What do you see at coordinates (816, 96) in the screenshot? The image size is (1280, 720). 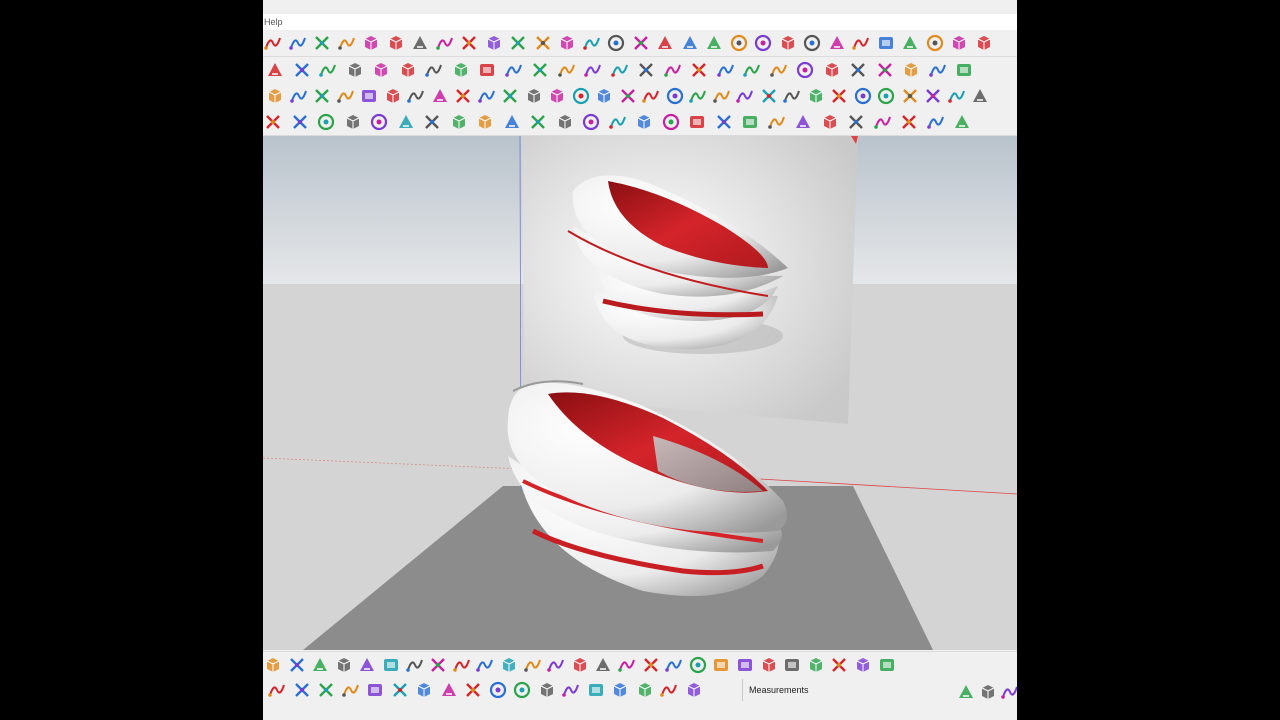 I see `frame-button` at bounding box center [816, 96].